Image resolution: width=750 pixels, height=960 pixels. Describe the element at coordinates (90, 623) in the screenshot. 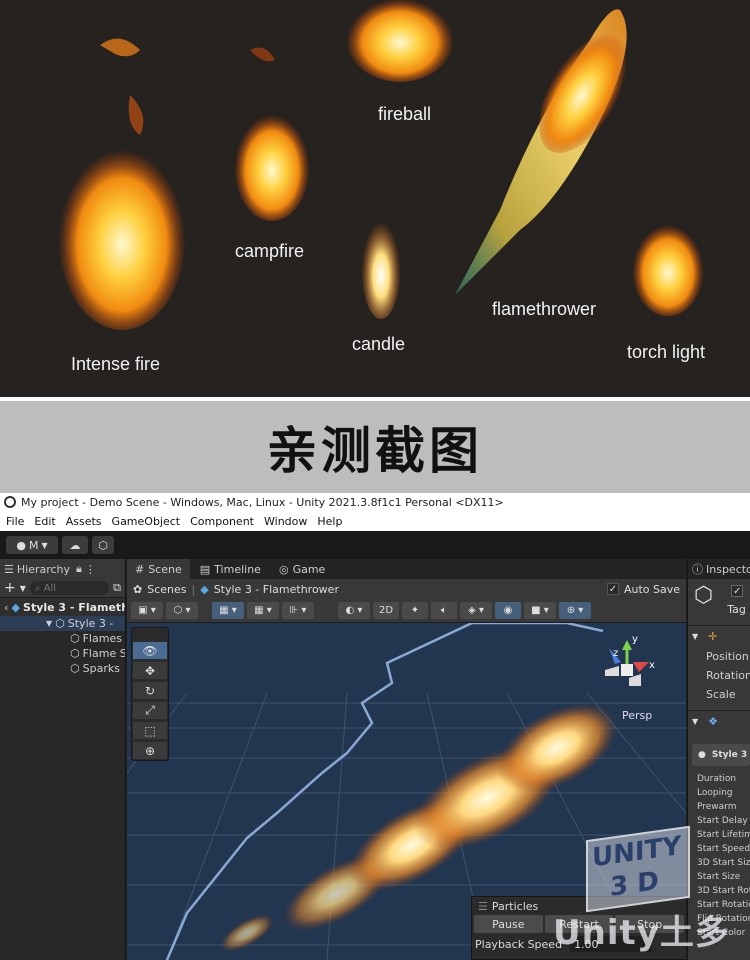

I see `hierarchy-item-label: Style 3 -` at that location.